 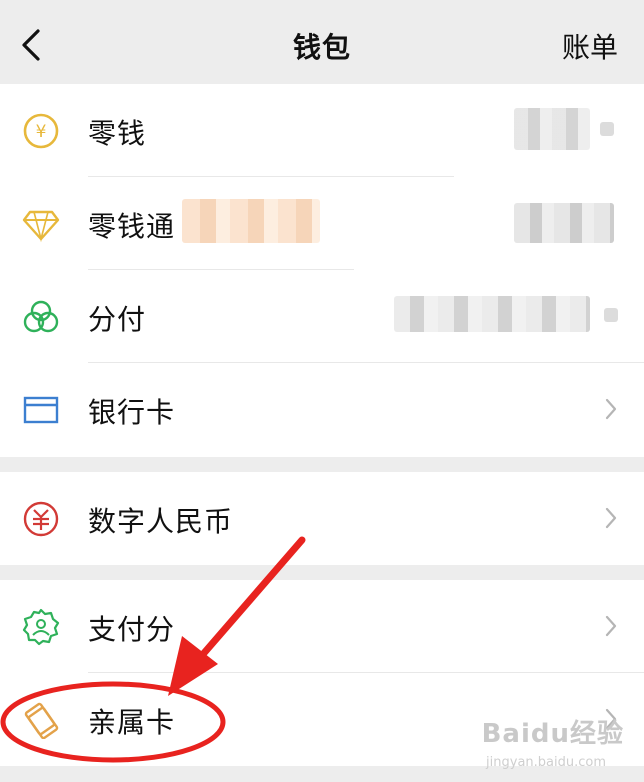 I want to click on yuan-coin-icon: ¥, so click(x=41, y=131).